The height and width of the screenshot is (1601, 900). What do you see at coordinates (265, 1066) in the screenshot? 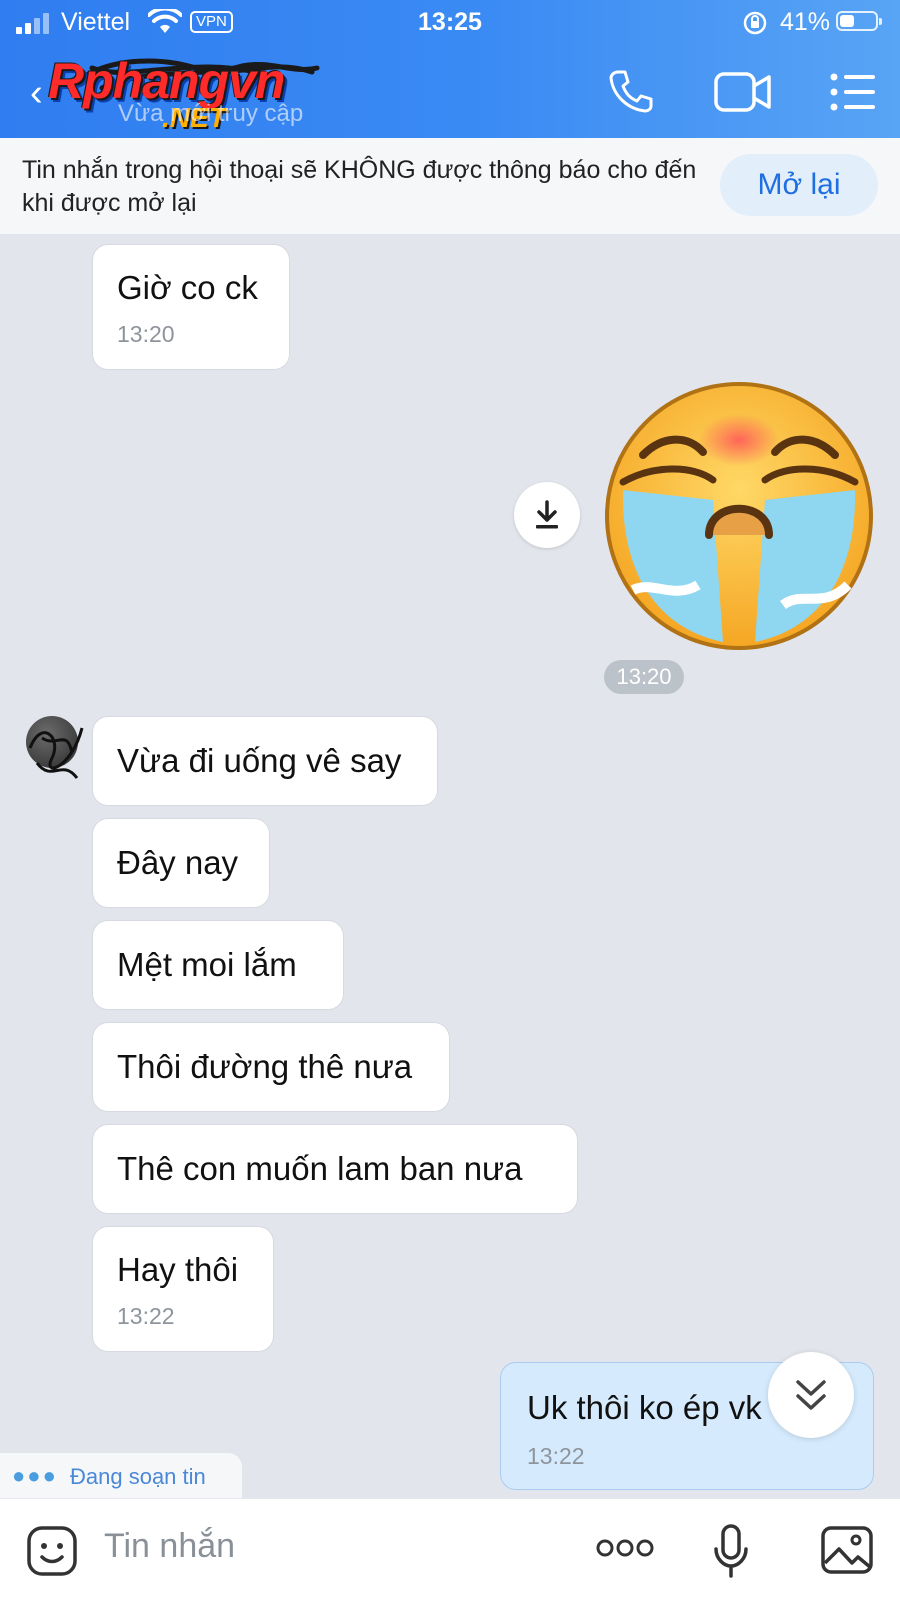
I see `message-text: Thôi đường thê nưa` at bounding box center [265, 1066].